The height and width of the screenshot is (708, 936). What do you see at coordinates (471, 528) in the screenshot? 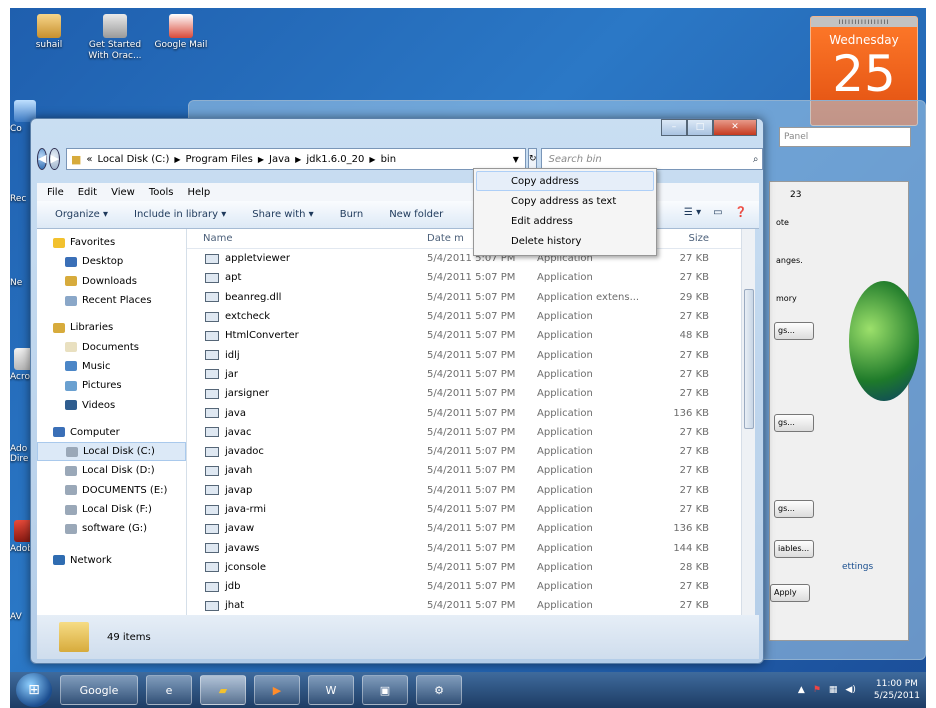
I see `table-row: javaw 5/4/2011 5:07 PM Application 136 KB` at bounding box center [471, 528].